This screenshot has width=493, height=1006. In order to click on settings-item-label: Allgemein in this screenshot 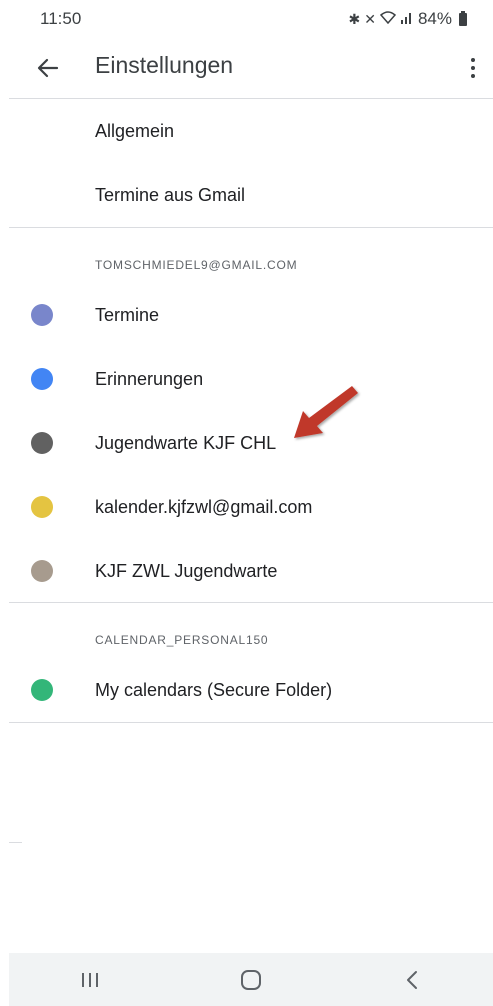, I will do `click(135, 130)`.